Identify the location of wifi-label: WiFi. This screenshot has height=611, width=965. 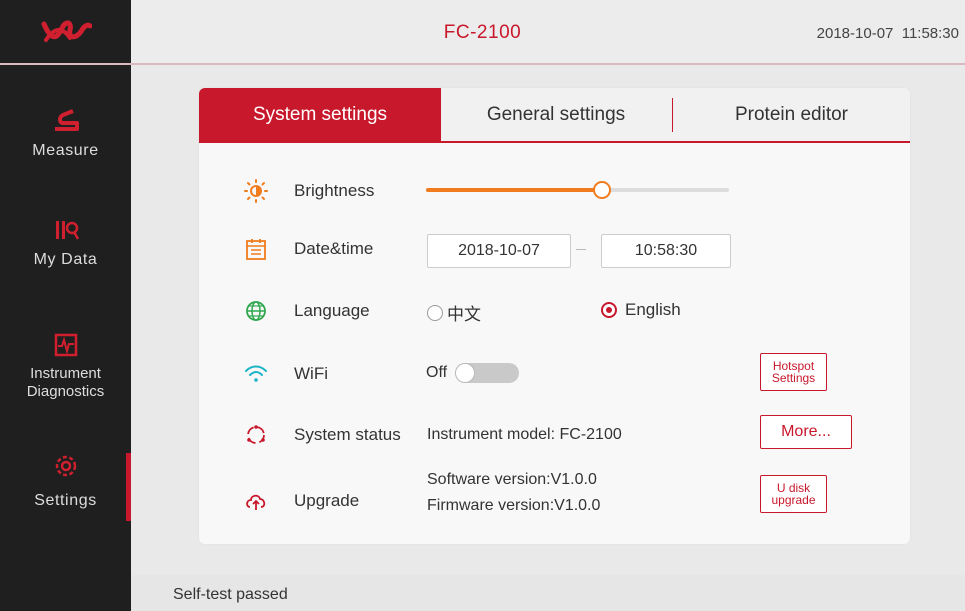
(311, 373).